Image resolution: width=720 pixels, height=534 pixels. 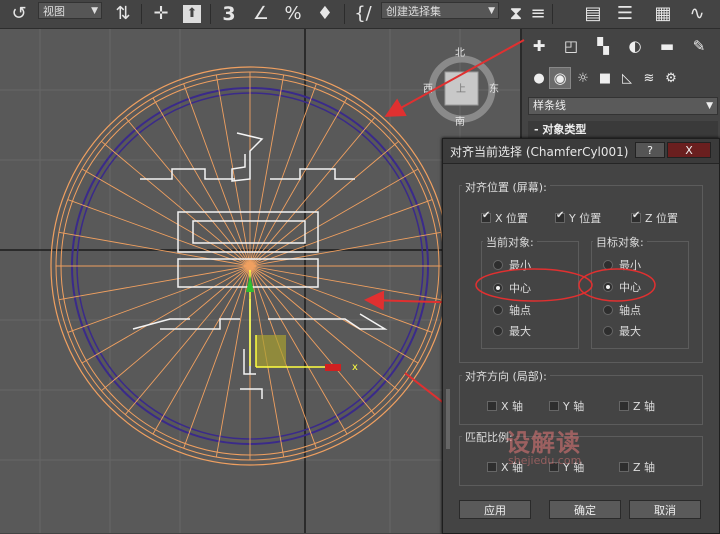 I want to click on viewcube: 上 北 西 东 南, so click(x=461, y=87).